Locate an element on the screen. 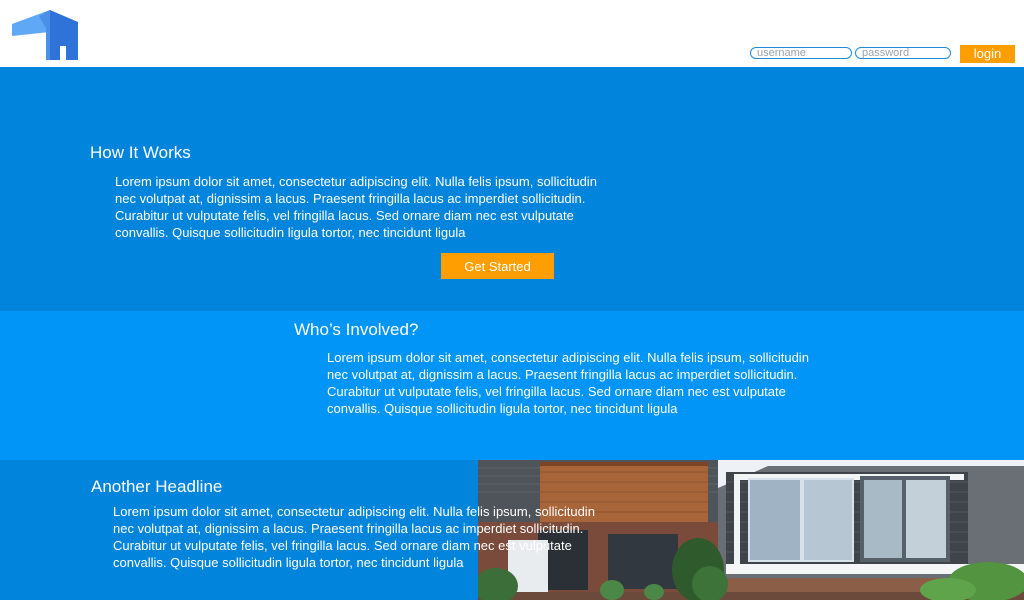 This screenshot has width=1024, height=600. username-input is located at coordinates (801, 53).